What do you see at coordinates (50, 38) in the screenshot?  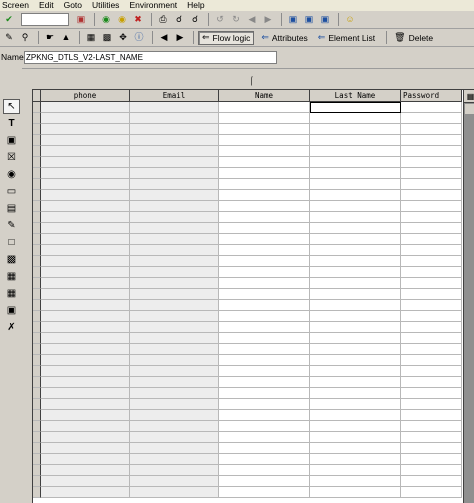 I see `other-object-icon: ☛` at bounding box center [50, 38].